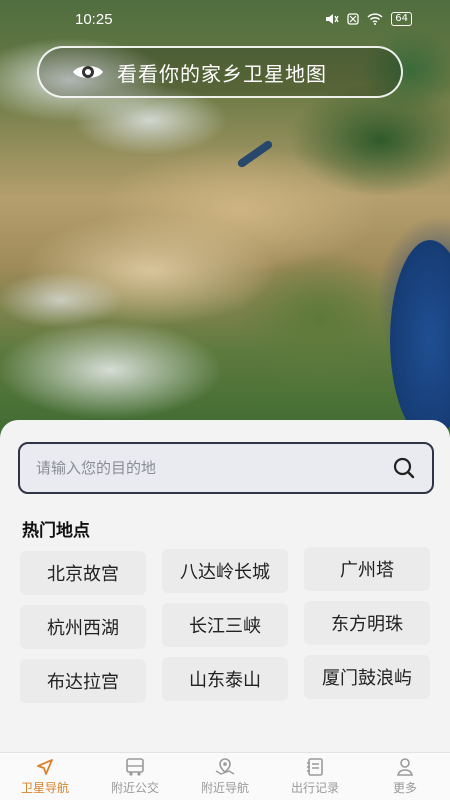 The height and width of the screenshot is (800, 450). What do you see at coordinates (255, 154) in the screenshot?
I see `lake-area` at bounding box center [255, 154].